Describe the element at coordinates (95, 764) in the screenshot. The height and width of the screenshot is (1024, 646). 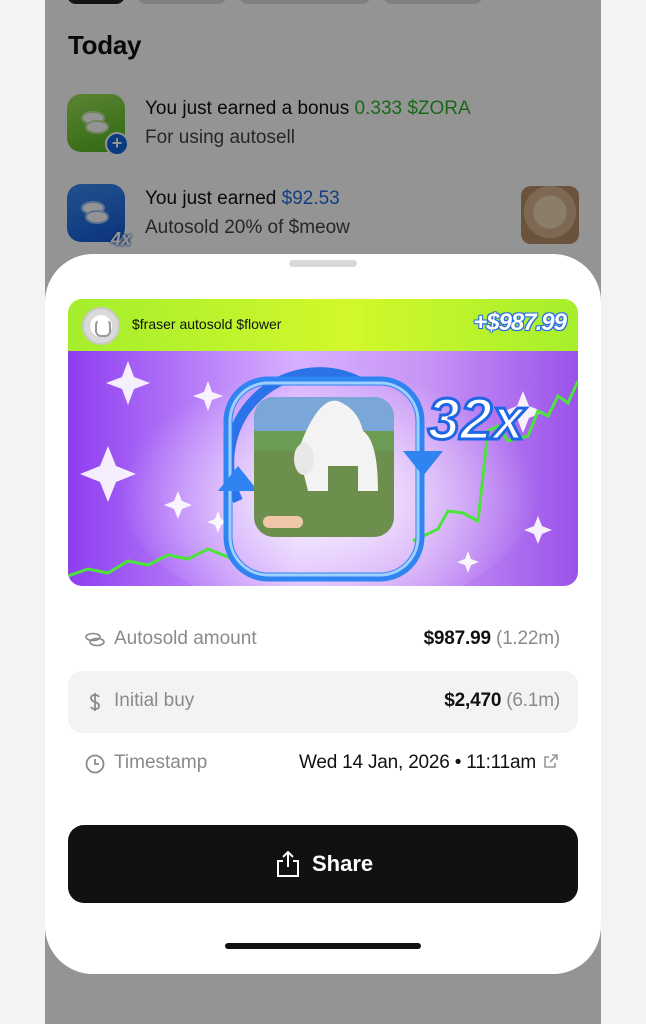
I see `clock-icon` at that location.